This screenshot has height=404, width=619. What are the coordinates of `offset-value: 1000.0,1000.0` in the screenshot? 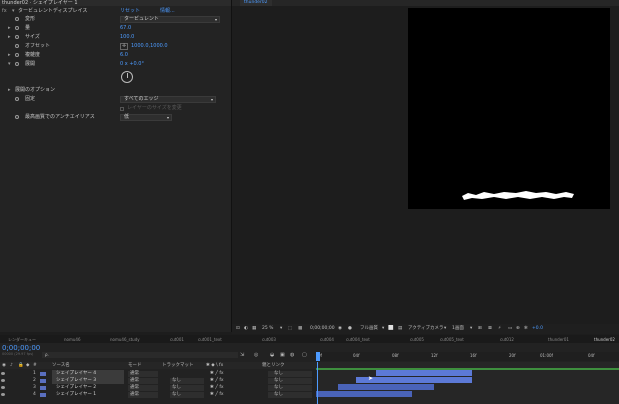 It's located at (149, 46).